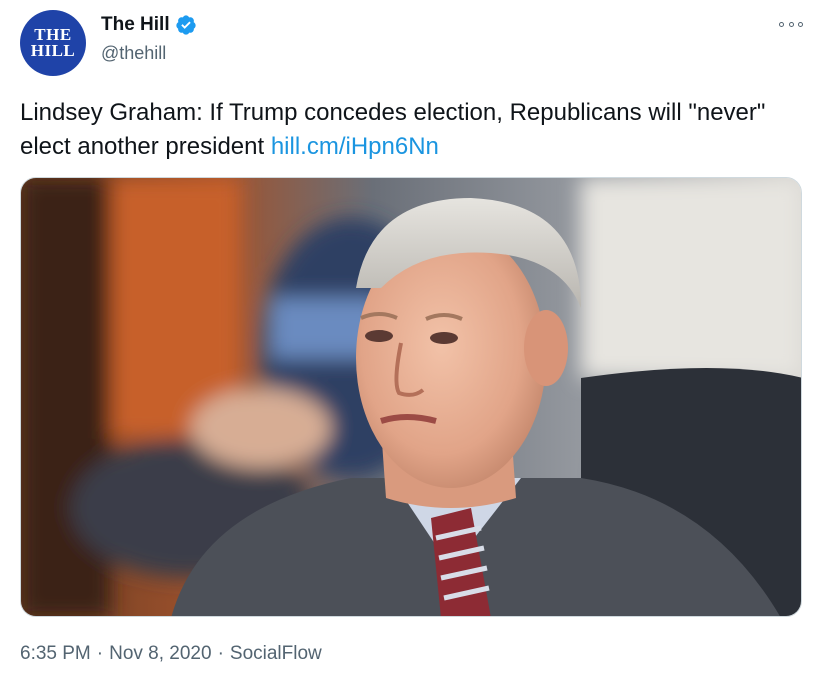 Image resolution: width=828 pixels, height=678 pixels. I want to click on avatar-logo-text: THE HILL, so click(53, 42).